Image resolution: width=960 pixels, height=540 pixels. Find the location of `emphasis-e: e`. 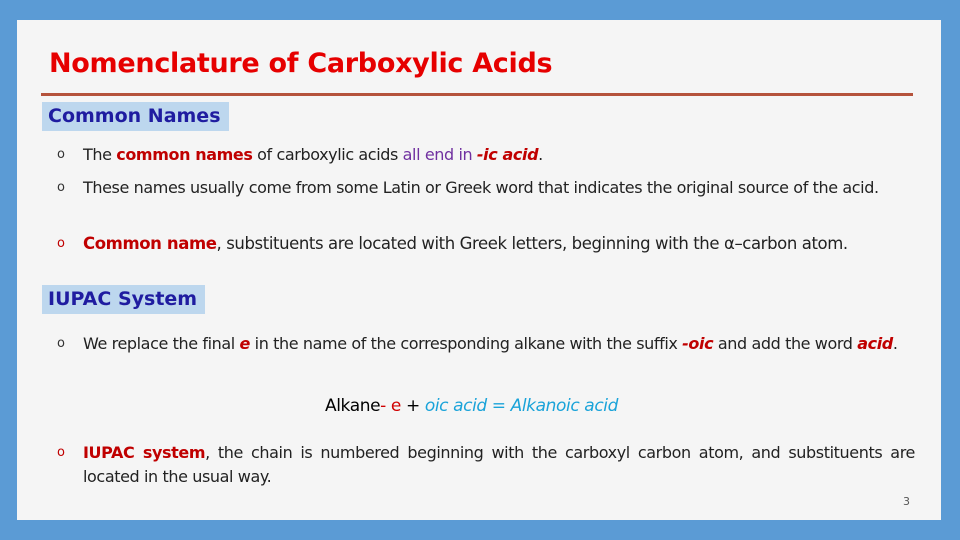

emphasis-e: e is located at coordinates (245, 343).